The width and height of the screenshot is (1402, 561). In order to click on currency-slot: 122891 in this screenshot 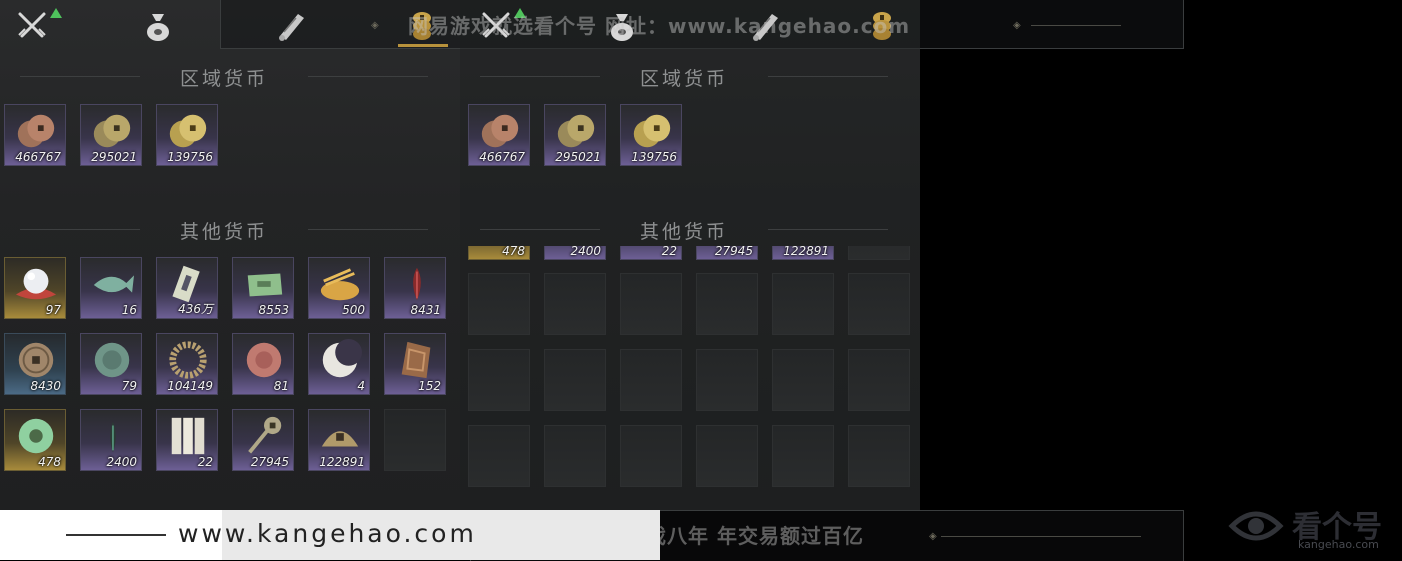, I will do `click(339, 440)`.